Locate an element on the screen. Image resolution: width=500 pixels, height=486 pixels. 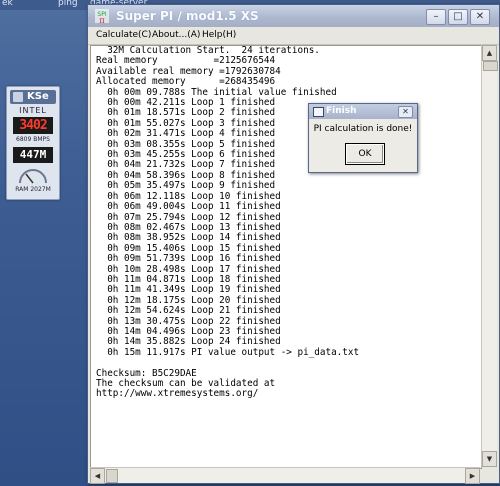
svg-text: π is located at coordinates (101, 20).